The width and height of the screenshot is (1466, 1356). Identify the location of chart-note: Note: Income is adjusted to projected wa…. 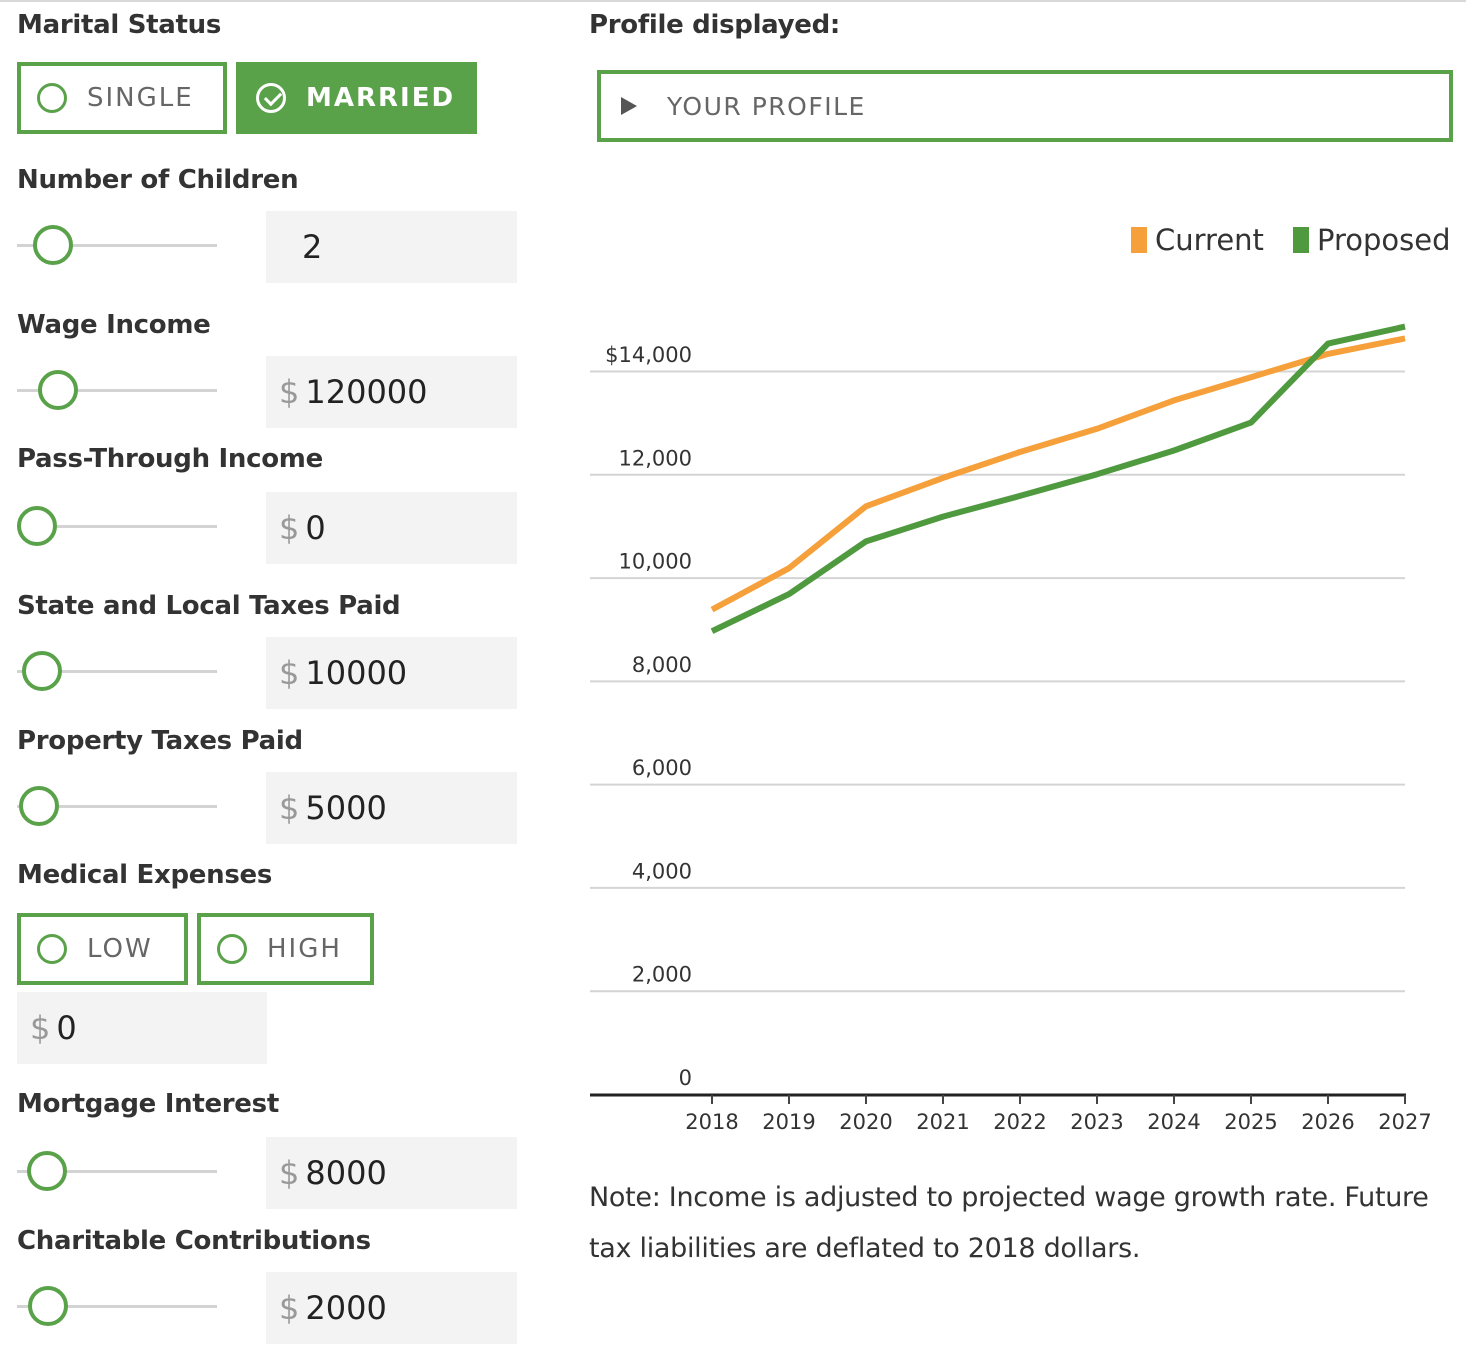
(1009, 1223).